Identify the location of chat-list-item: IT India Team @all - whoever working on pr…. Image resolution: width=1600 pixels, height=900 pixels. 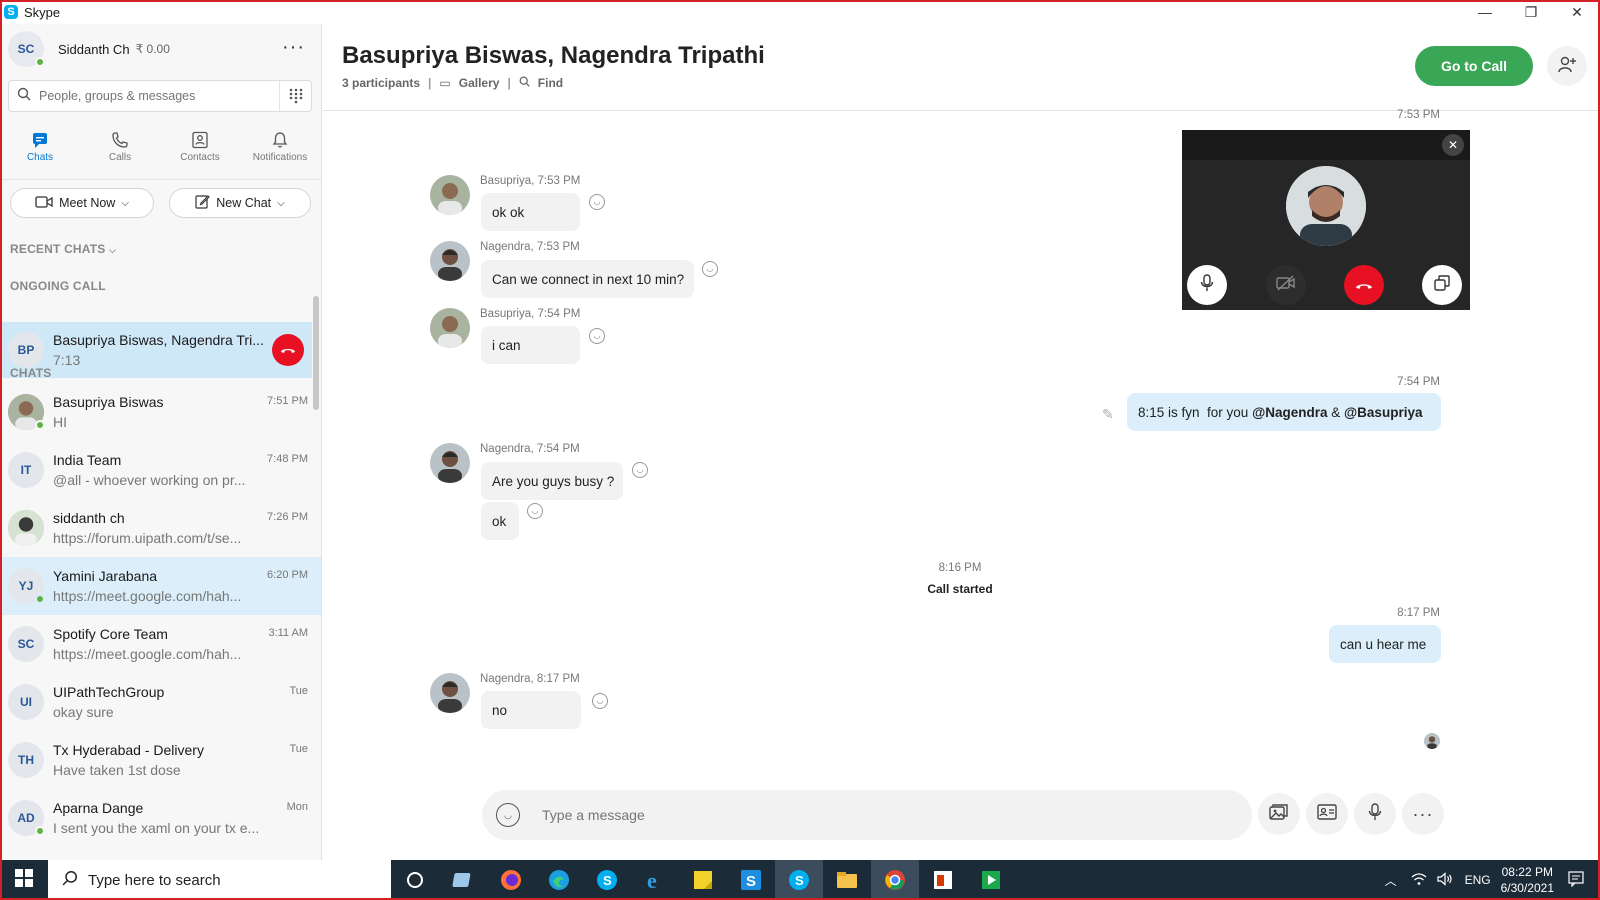
(160, 470).